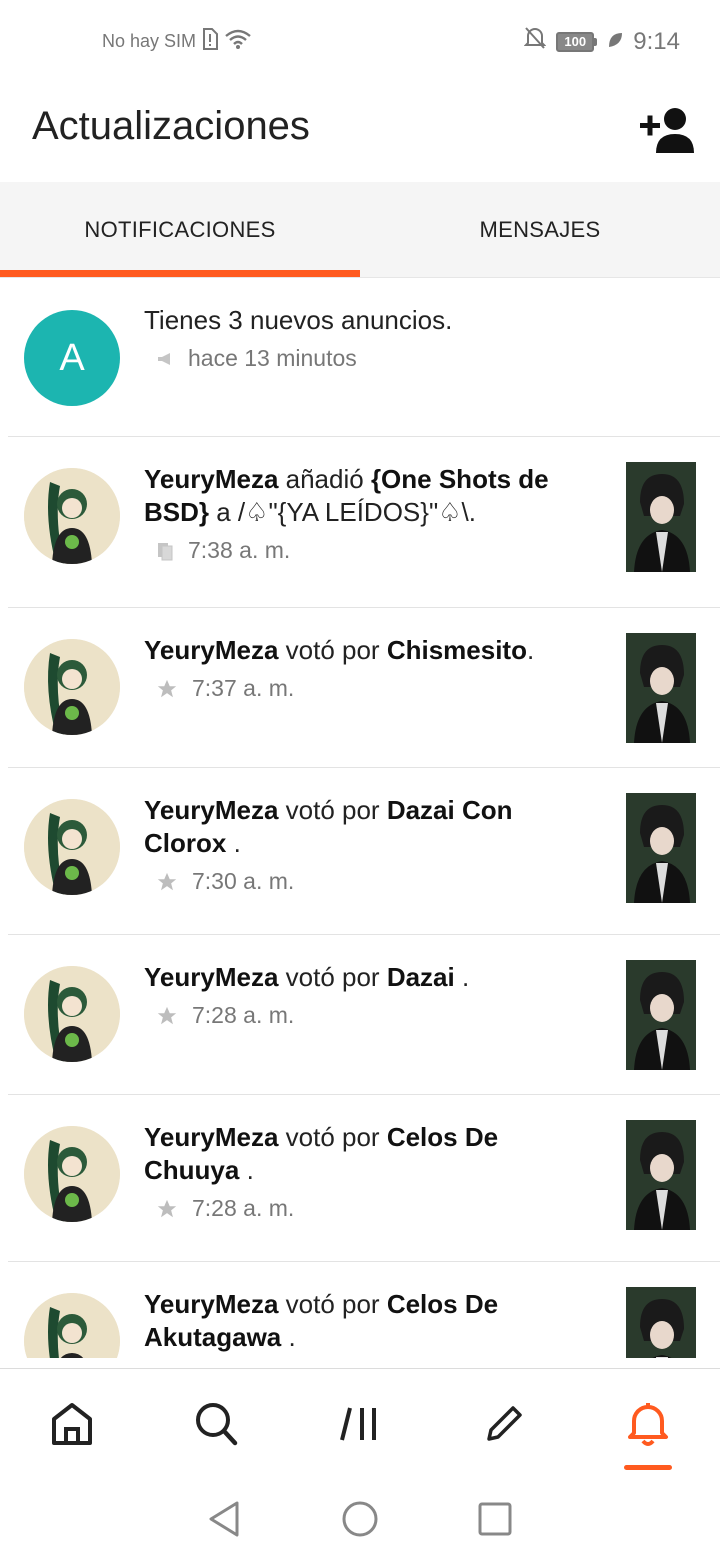 This screenshot has width=720, height=1560. I want to click on notification-text: YeuryMeza votó por Celos De Akutagawa ., so click(367, 1321).